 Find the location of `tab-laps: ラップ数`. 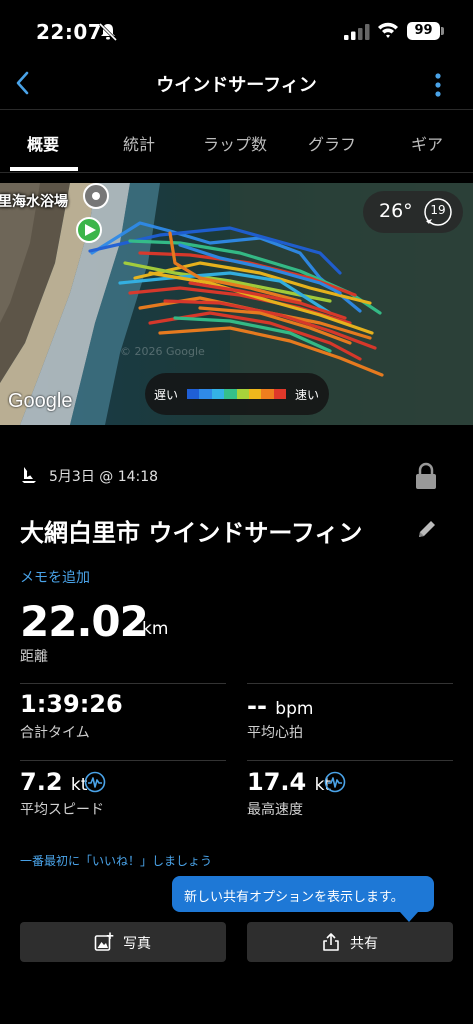

tab-laps: ラップ数 is located at coordinates (235, 143).